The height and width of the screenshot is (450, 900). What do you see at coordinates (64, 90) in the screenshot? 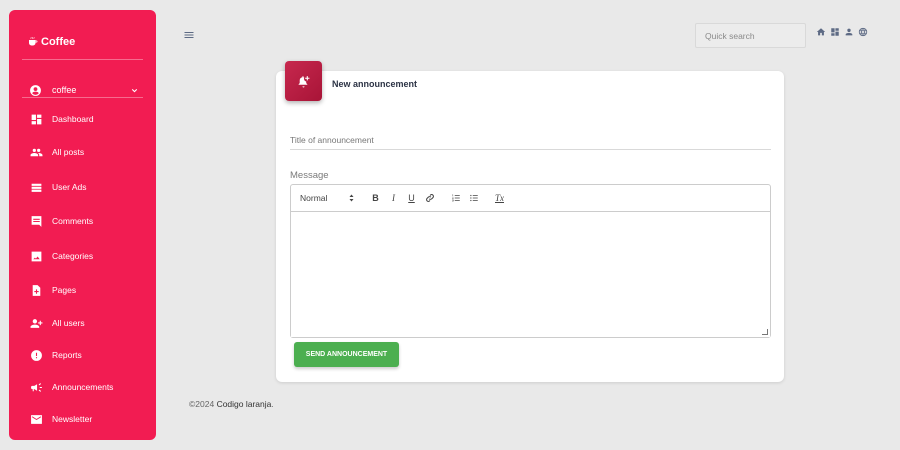
I see `sidebar-user-name: coffee` at bounding box center [64, 90].